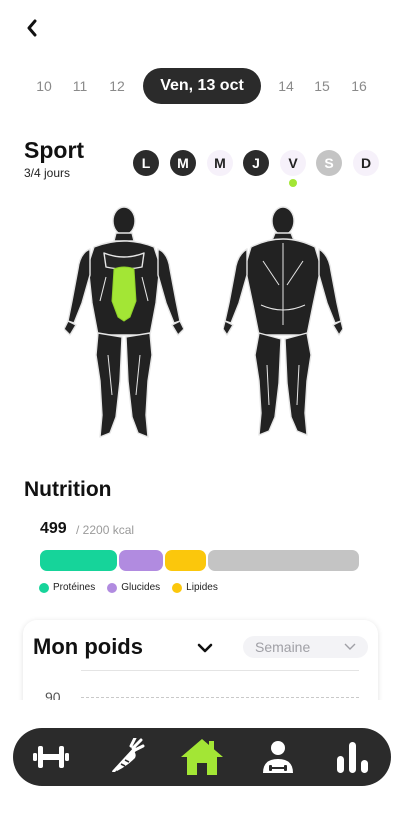  What do you see at coordinates (220, 670) in the screenshot?
I see `card-divider` at bounding box center [220, 670].